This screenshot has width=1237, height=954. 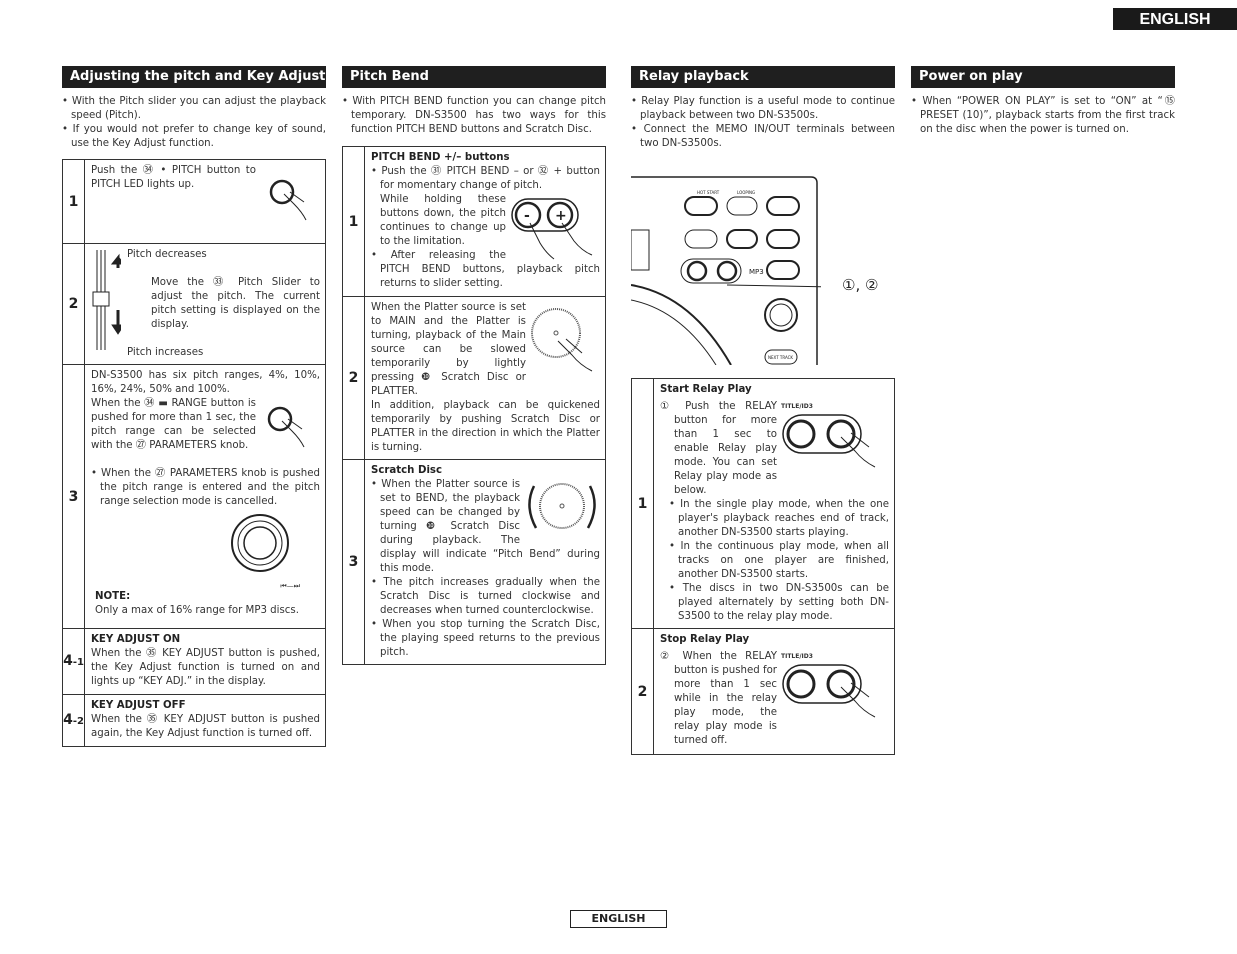 I want to click on pitch-increases-label: Pitch increases, so click(x=165, y=352).